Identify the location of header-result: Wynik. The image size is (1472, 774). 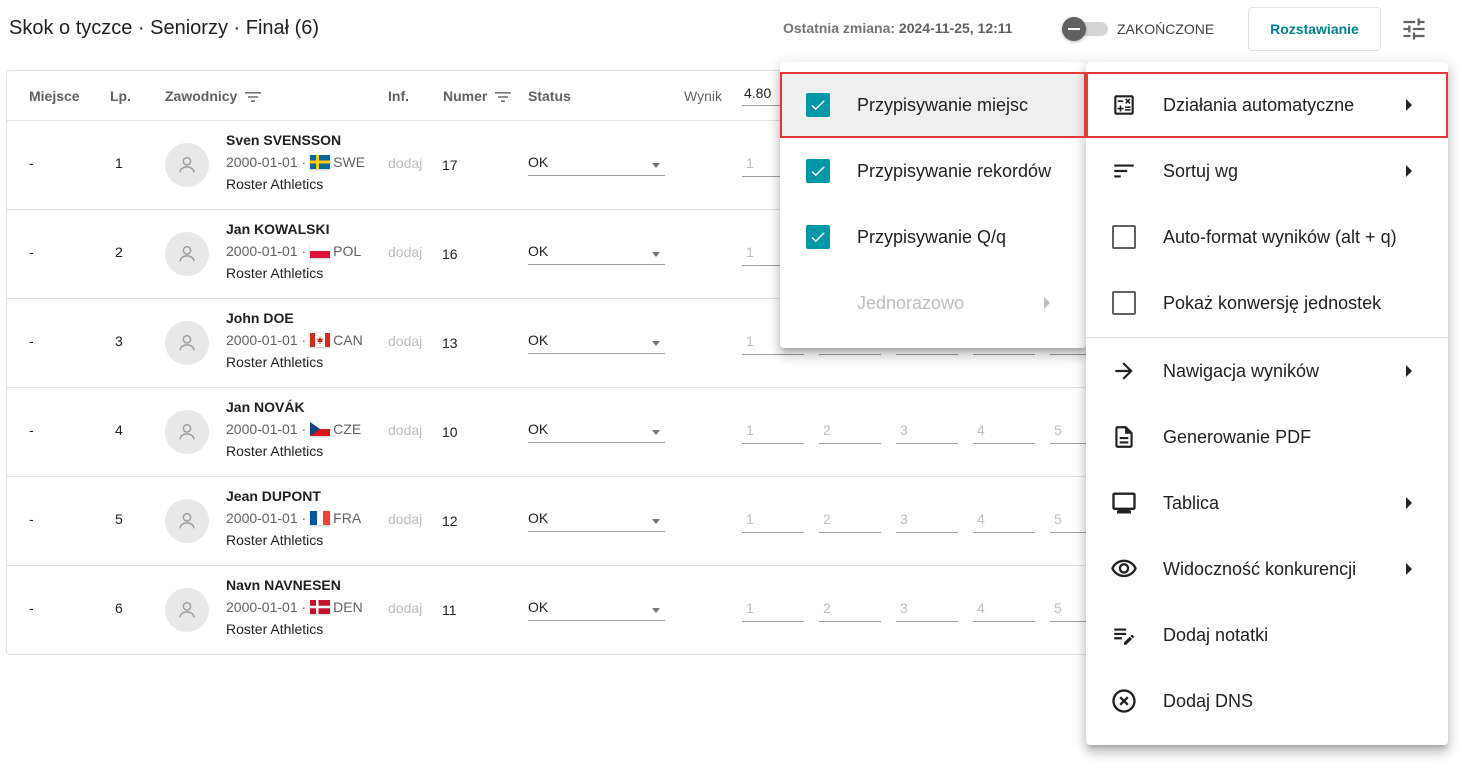
(703, 96).